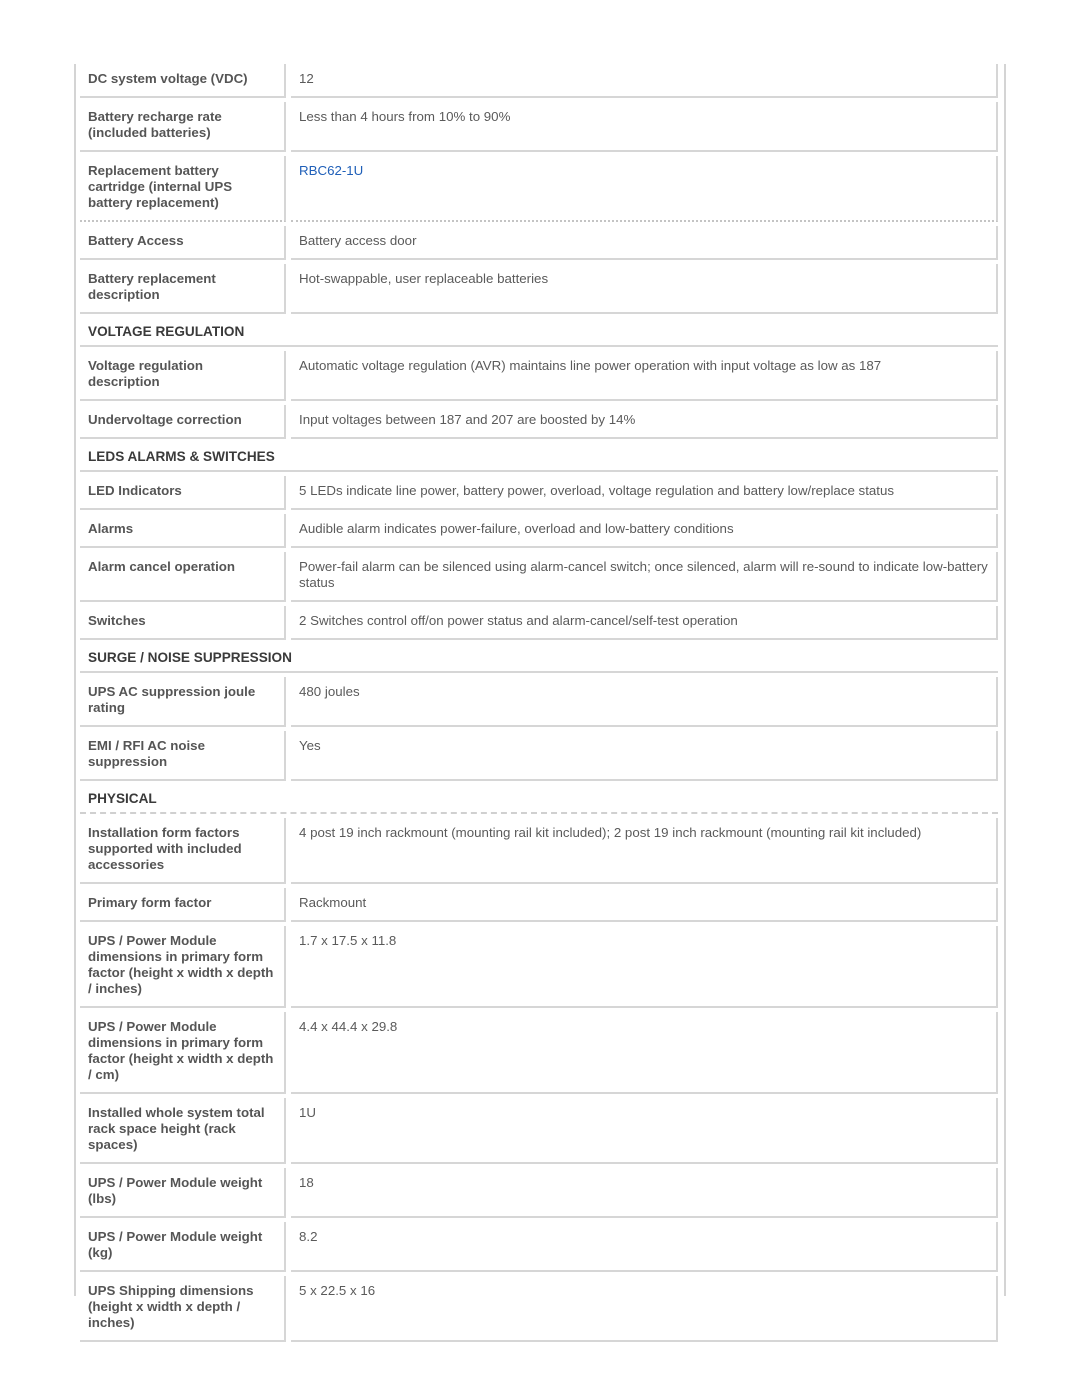 Image resolution: width=1080 pixels, height=1397 pixels. Describe the element at coordinates (644, 127) in the screenshot. I see `spec-value: Less than 4 hours from 10% to 90%` at that location.